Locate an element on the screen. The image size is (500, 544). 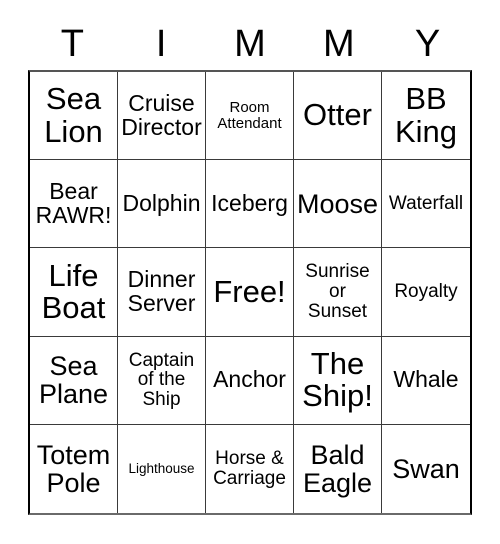
bingo-cell: Waterfall is located at coordinates (426, 204).